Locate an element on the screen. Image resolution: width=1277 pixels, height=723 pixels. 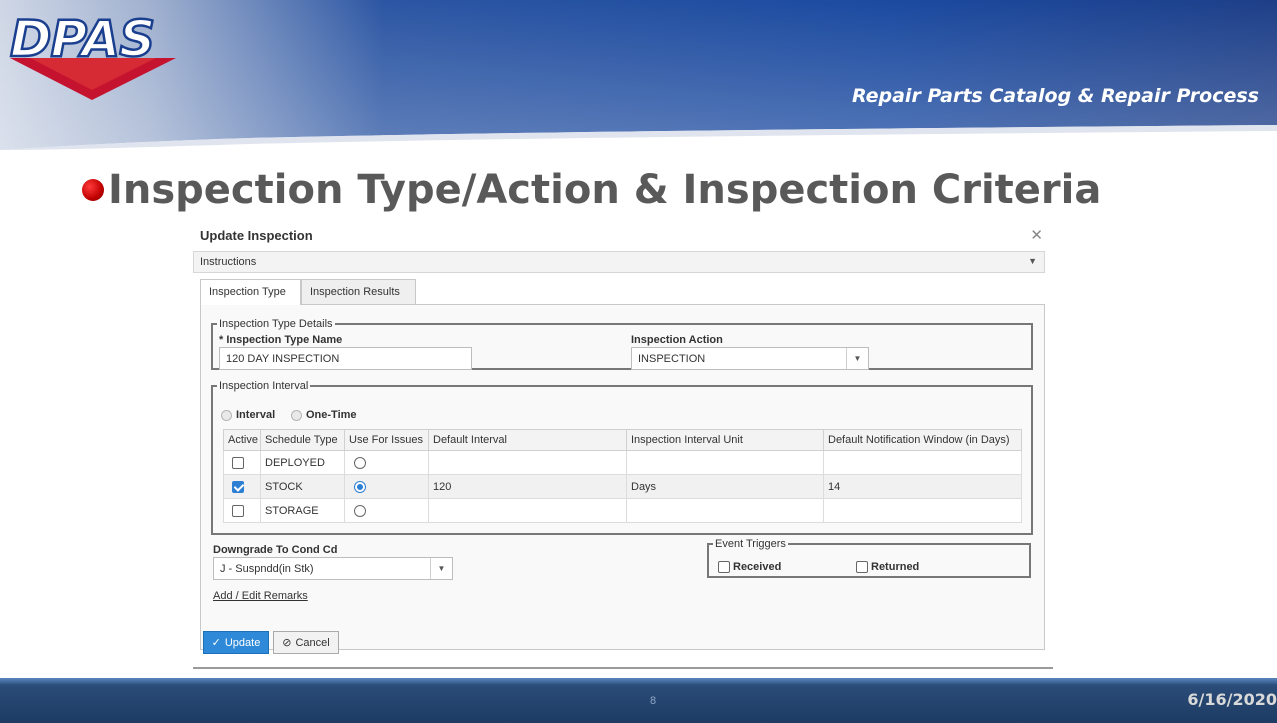
returned-checkbox: Returned is located at coordinates (887, 567).